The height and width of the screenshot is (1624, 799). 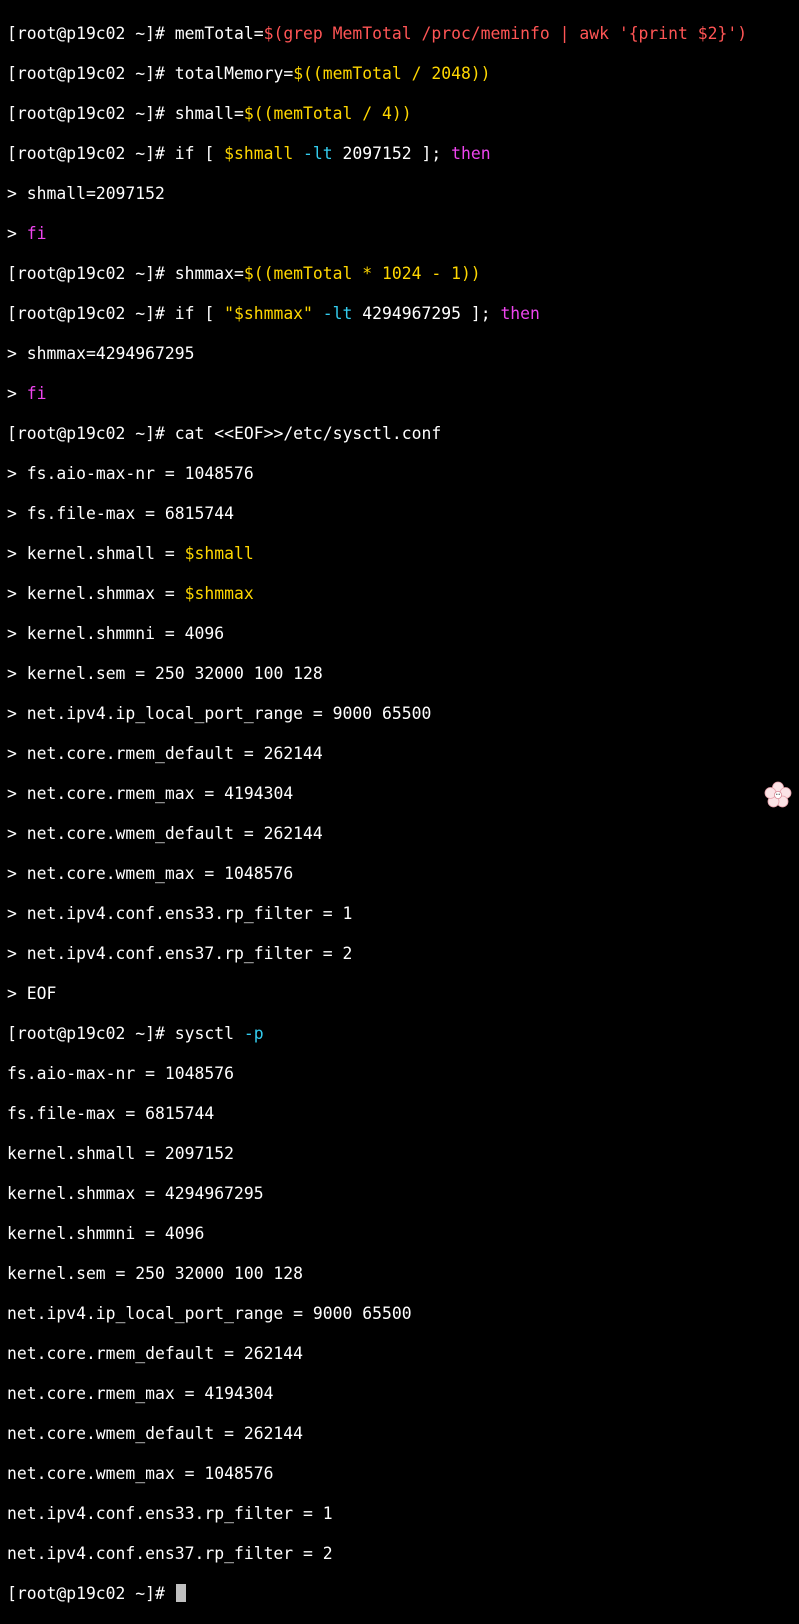 I want to click on arithmetic-expansion: $((memTotal * 1024 - 1)), so click(x=362, y=273).